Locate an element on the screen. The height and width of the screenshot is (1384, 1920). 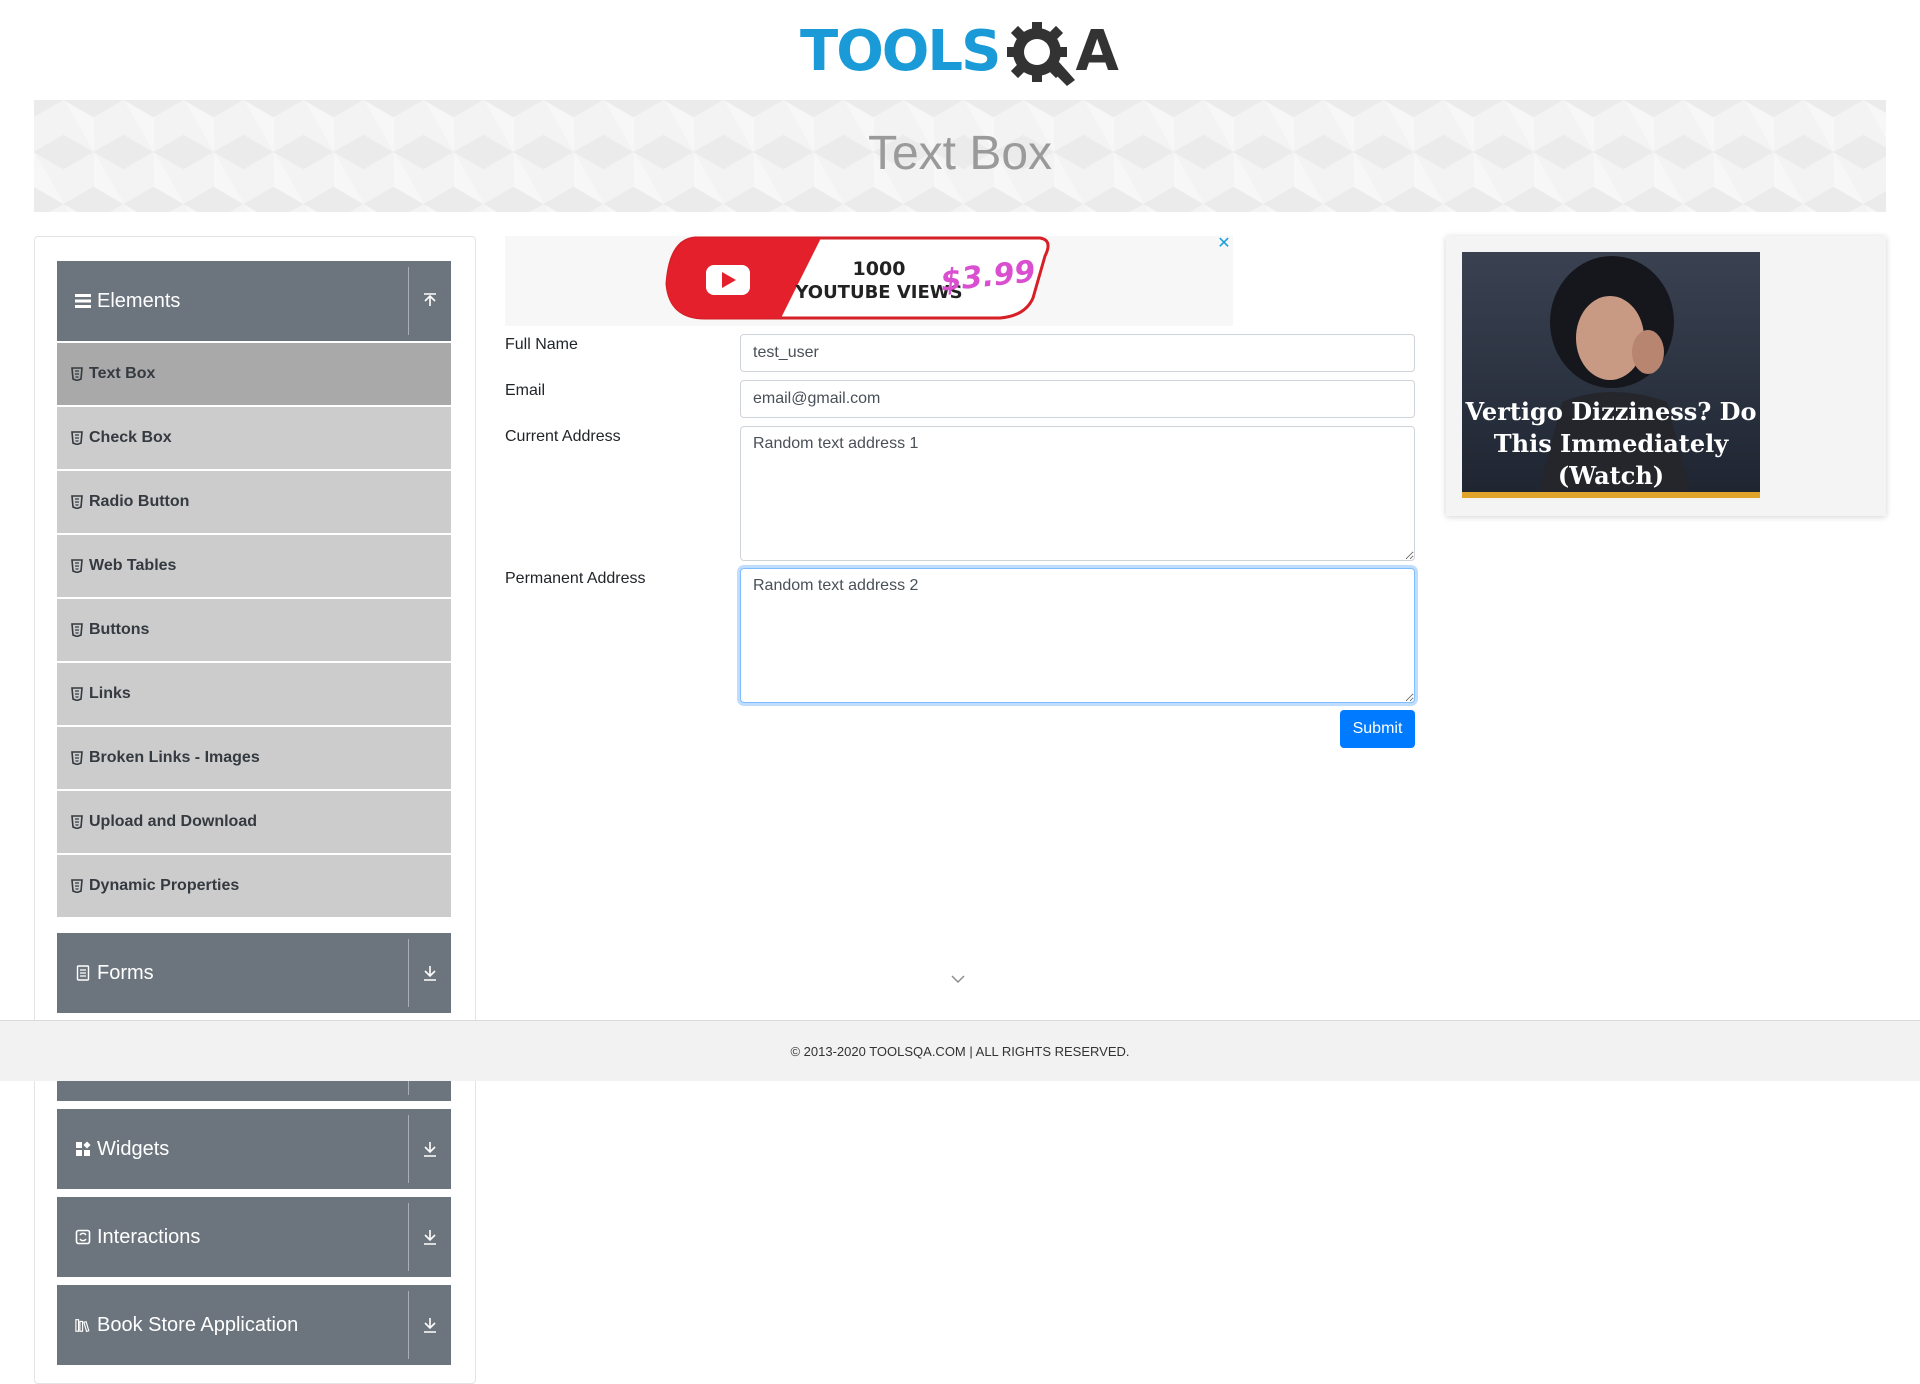
menu-item-label: Buttons is located at coordinates (119, 629).